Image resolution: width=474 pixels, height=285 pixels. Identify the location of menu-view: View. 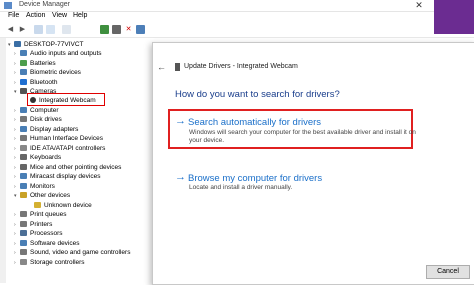
(59, 15).